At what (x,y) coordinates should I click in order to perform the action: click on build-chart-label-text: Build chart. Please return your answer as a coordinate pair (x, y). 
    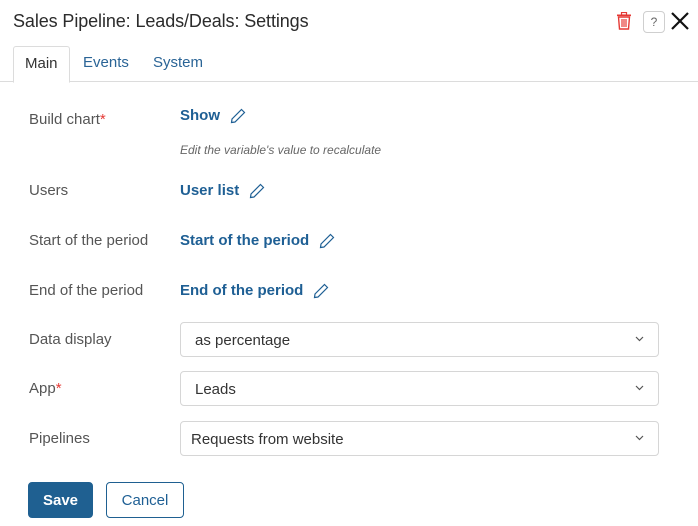
    Looking at the image, I should click on (64, 119).